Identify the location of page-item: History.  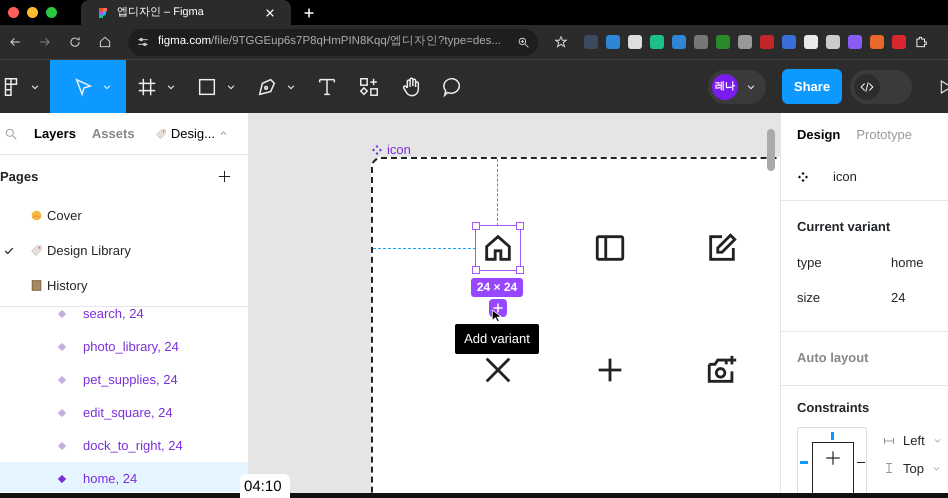
(124, 285).